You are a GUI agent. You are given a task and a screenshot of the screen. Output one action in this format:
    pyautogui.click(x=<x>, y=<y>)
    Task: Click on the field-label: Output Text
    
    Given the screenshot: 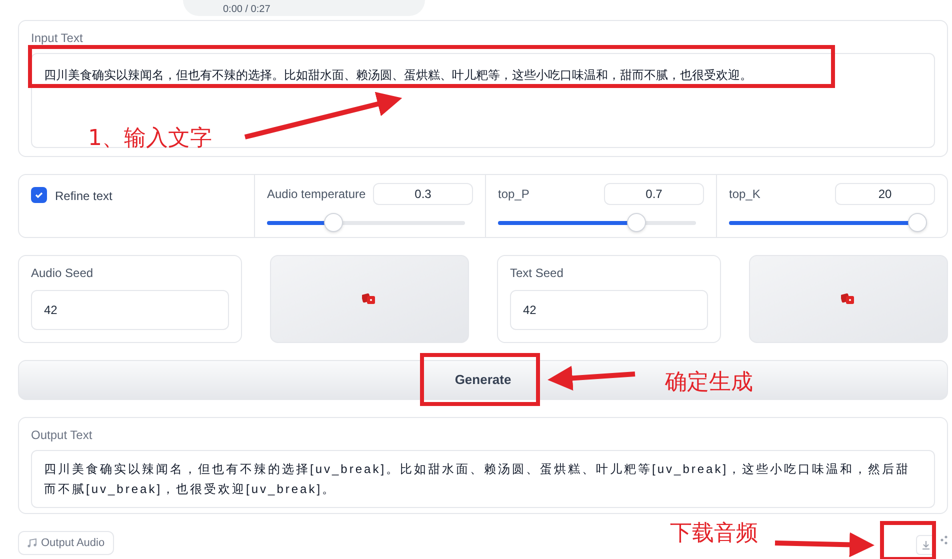 What is the action you would take?
    pyautogui.click(x=62, y=435)
    